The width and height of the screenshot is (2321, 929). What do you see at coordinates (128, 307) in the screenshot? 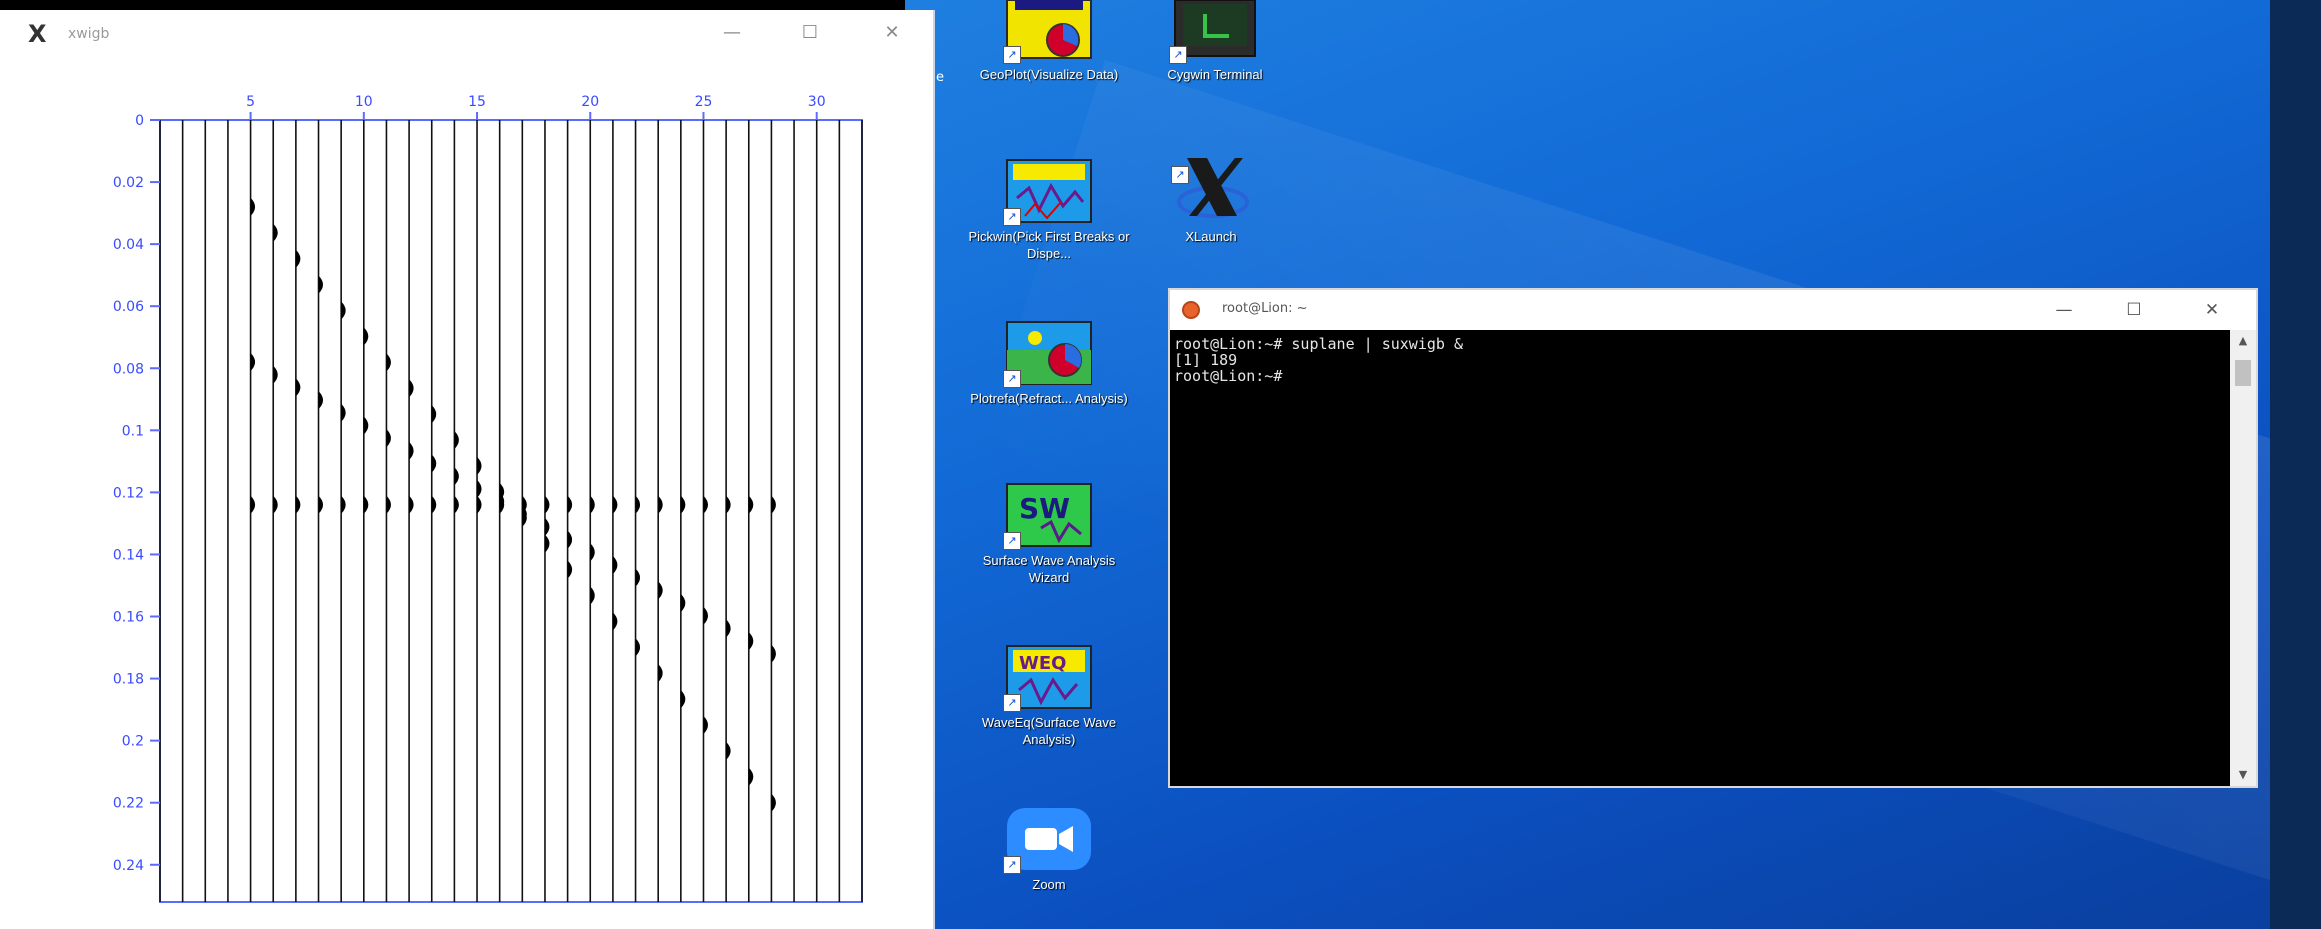
I see `y-tick-label: 0.06` at bounding box center [128, 307].